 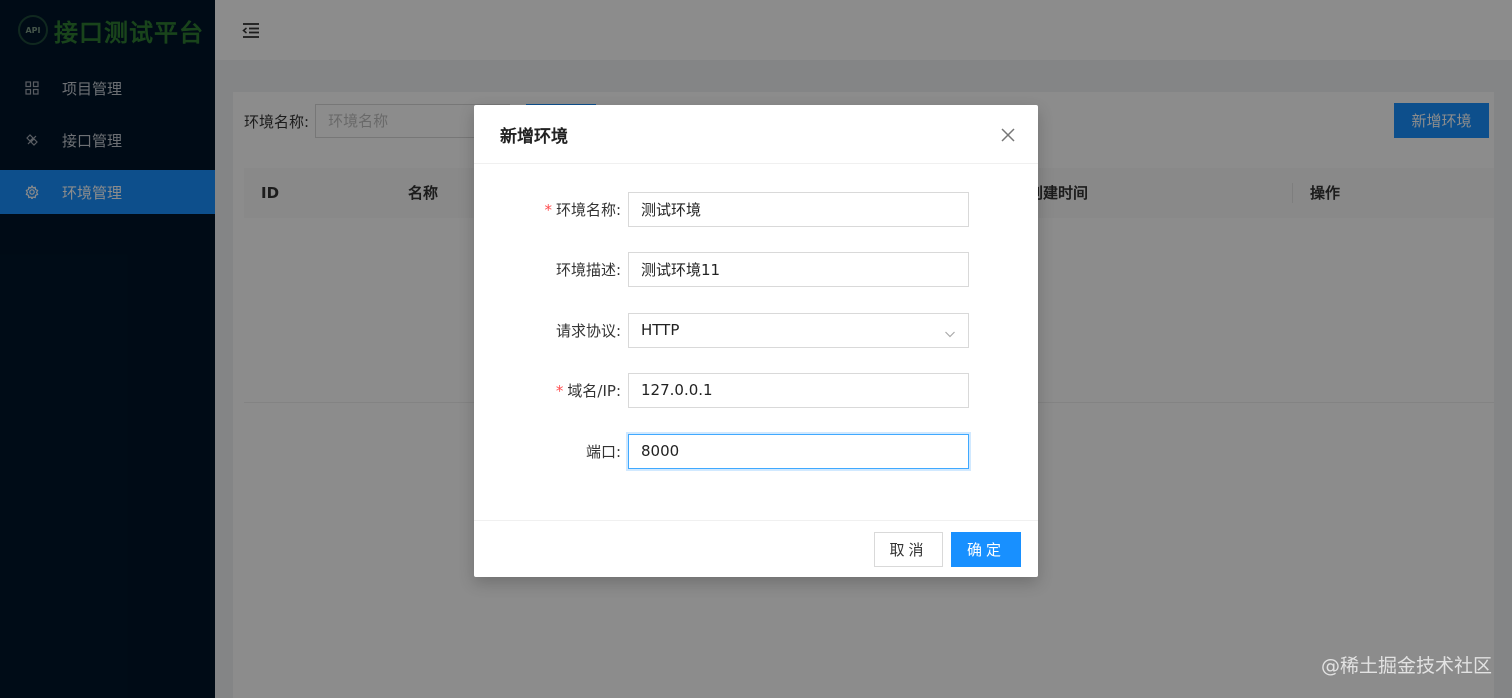 What do you see at coordinates (603, 451) in the screenshot?
I see `field-label-port: 端口:` at bounding box center [603, 451].